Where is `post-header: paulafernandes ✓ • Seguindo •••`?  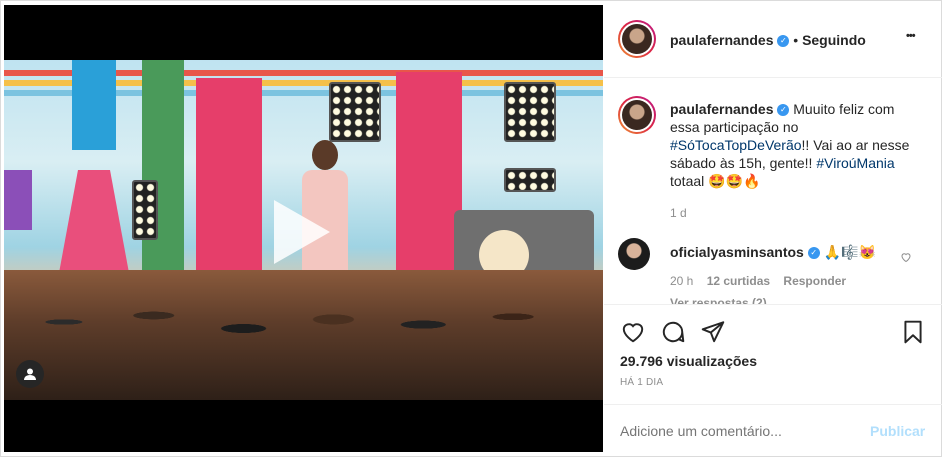
post-header: paulafernandes ✓ • Seguindo ••• is located at coordinates (773, 39).